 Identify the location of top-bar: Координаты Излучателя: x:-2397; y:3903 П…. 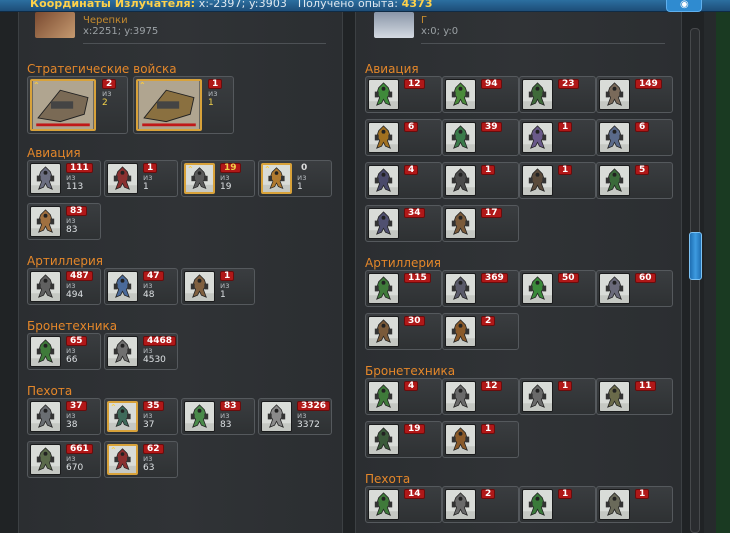
(365, 6).